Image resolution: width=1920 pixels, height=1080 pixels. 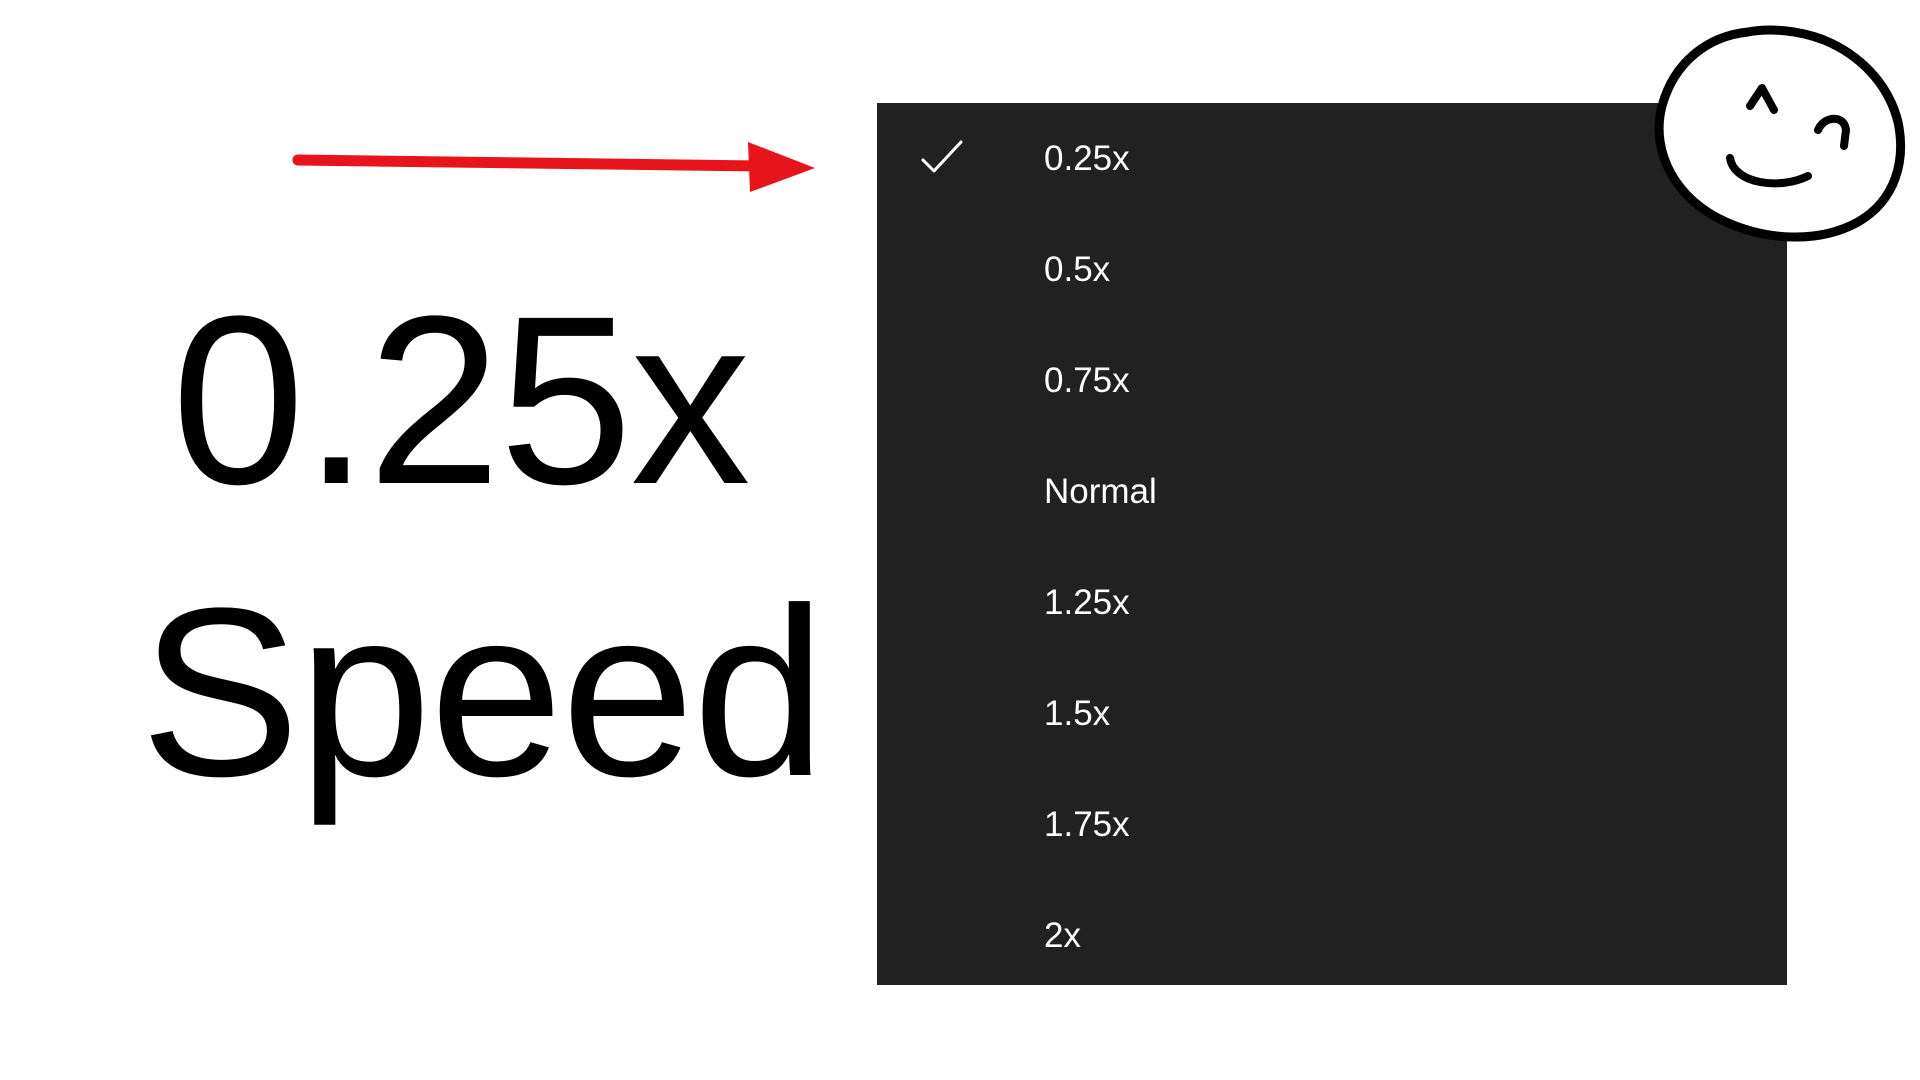 I want to click on smiley-face-icon, so click(x=1779, y=133).